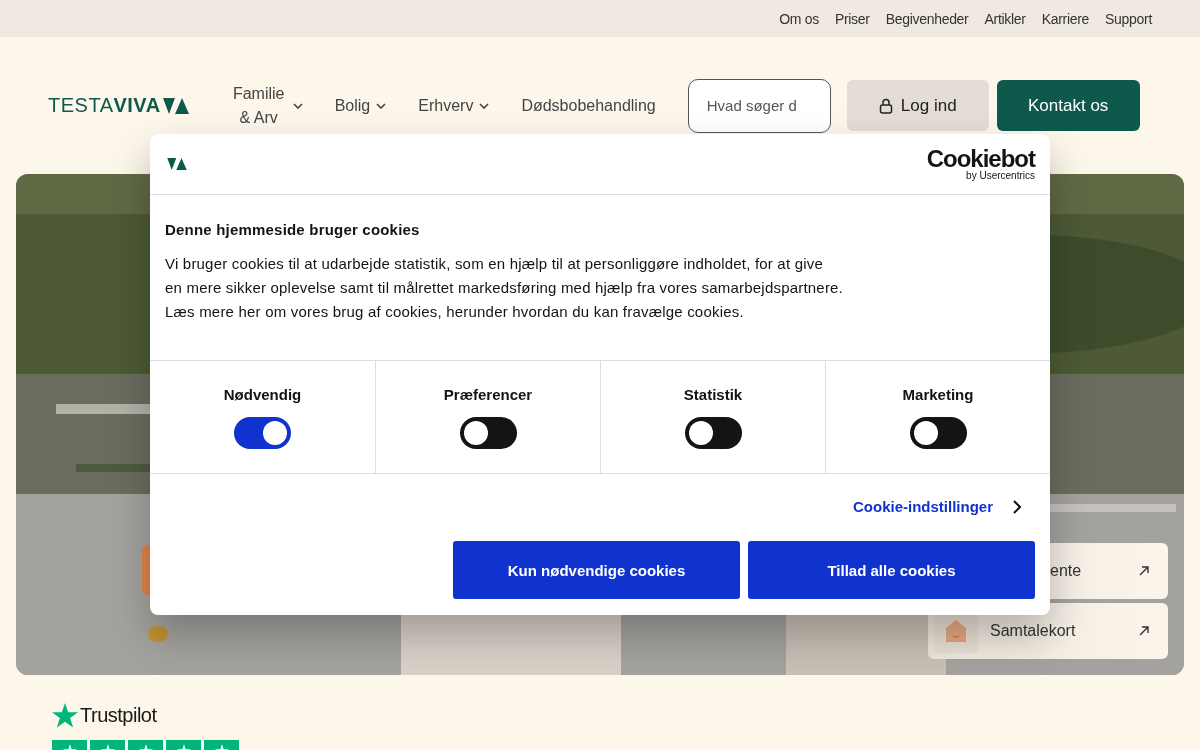 The image size is (1200, 750). I want to click on category-label: Nødvendig, so click(262, 394).